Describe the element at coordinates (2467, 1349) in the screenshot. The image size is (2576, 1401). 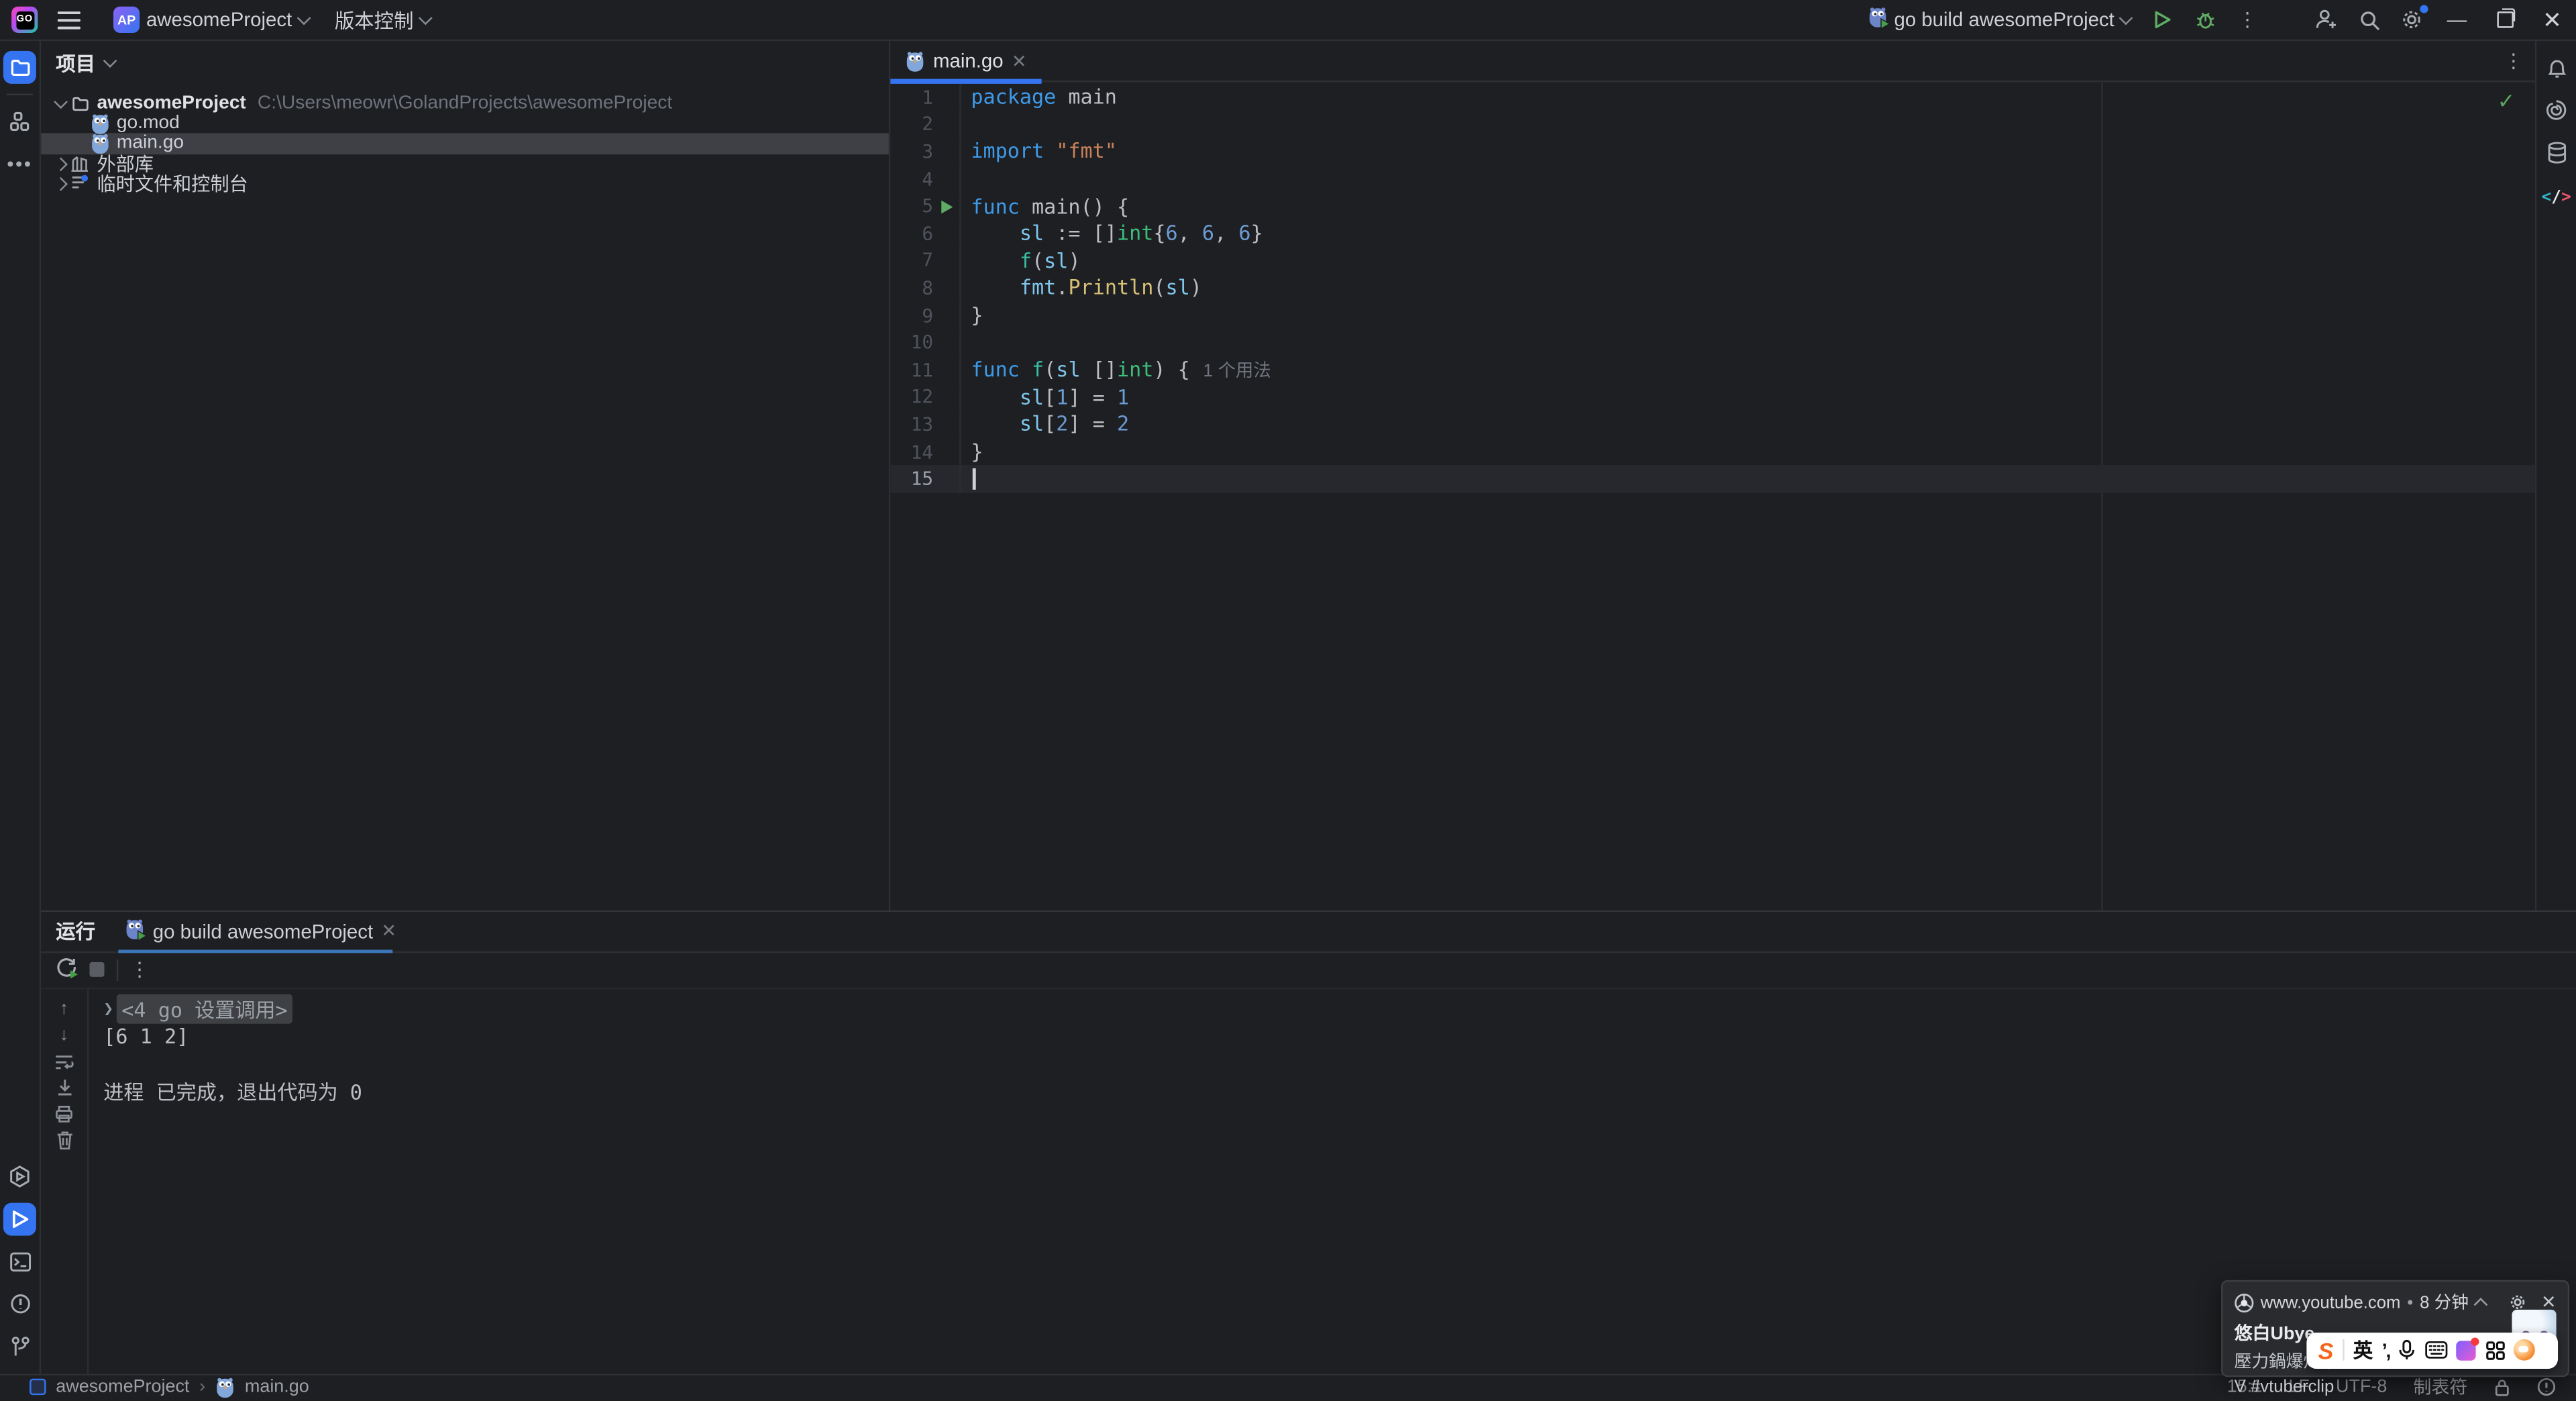
I see `skin-icon` at that location.